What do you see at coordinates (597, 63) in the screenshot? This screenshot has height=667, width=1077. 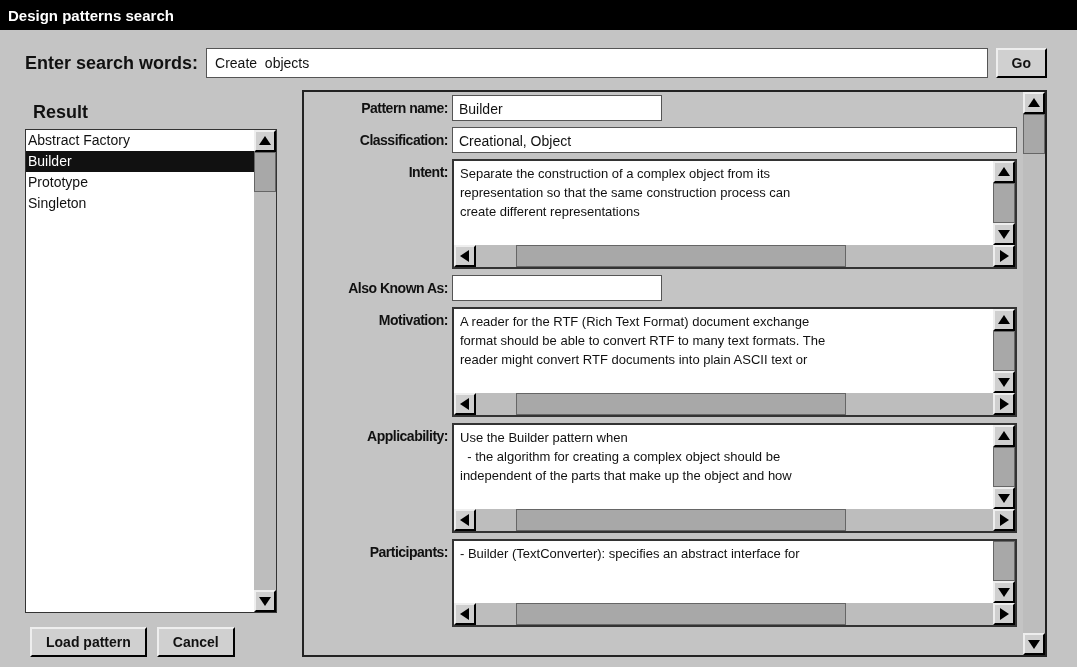 I see `search-field: Create objects` at bounding box center [597, 63].